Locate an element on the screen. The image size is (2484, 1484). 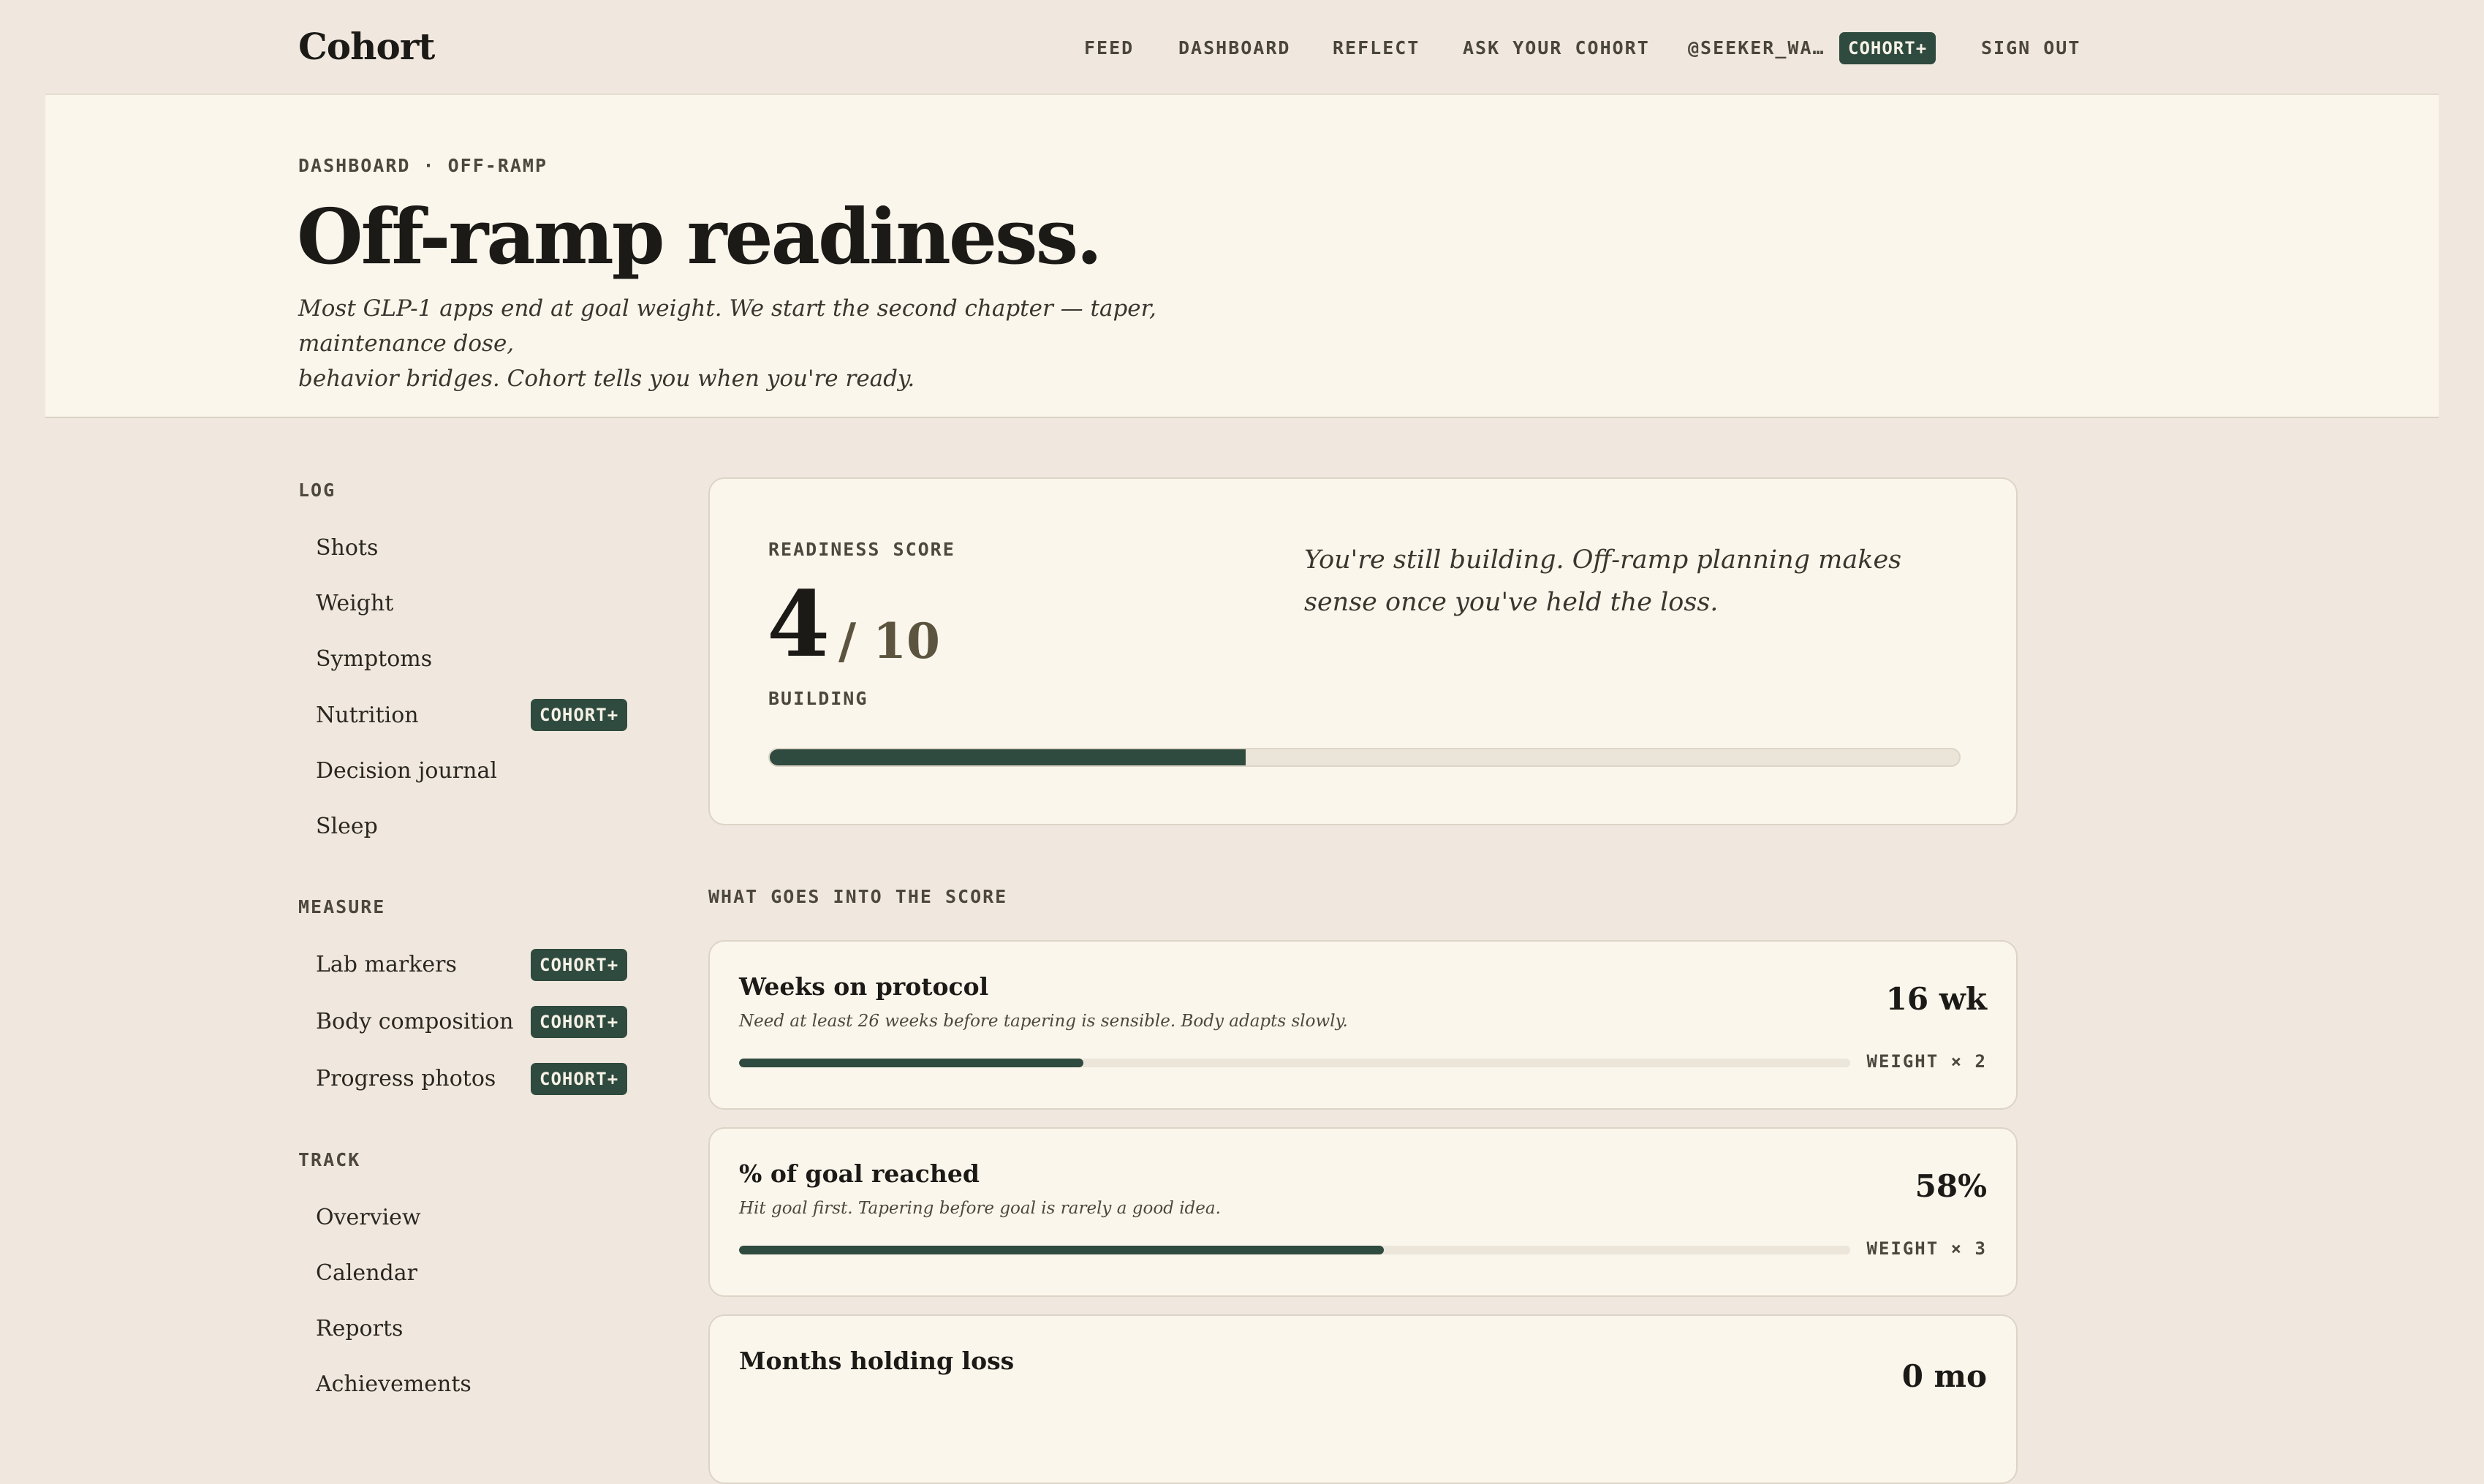
sidebar-item-weight: Weight is located at coordinates (473, 604).